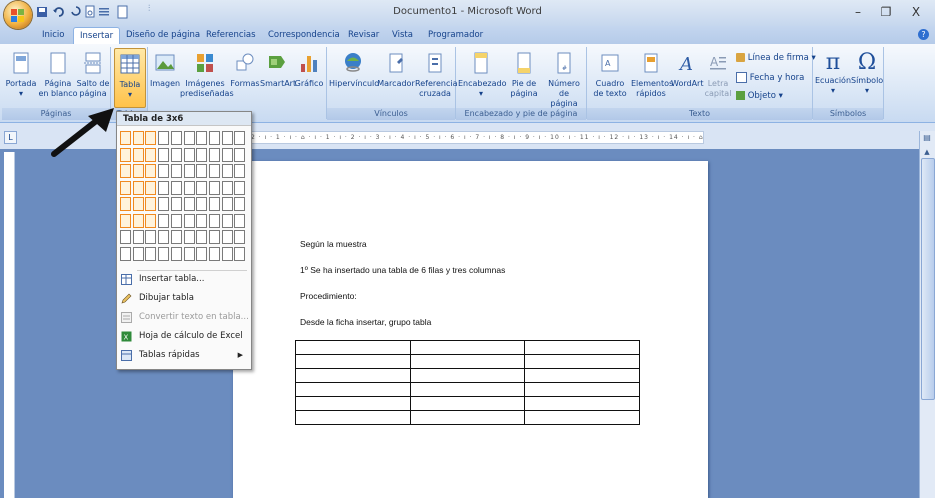  I want to click on hipervinculo-button: Hipervínculo, so click(354, 70).